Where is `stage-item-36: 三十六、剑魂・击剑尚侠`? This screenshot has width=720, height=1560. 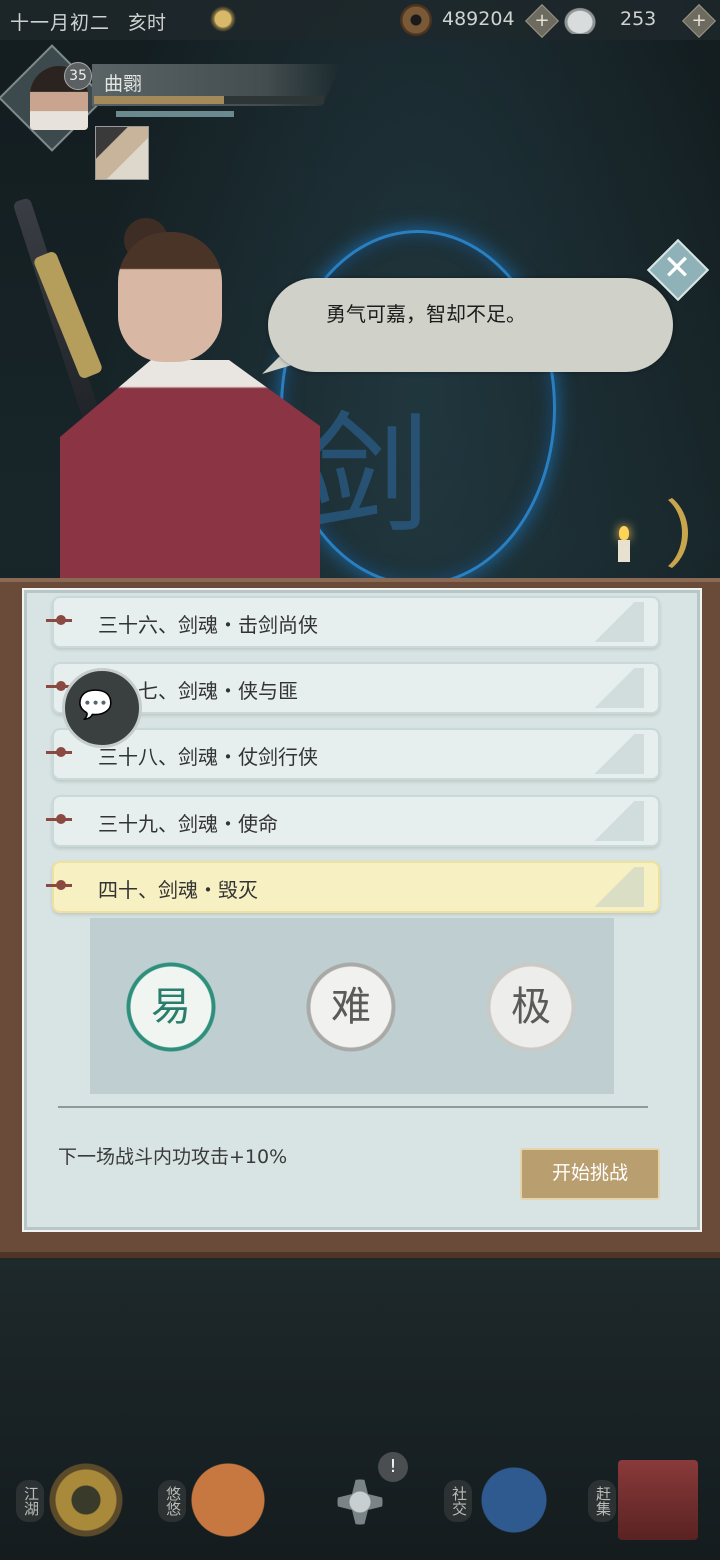
stage-item-36: 三十六、剑魂・击剑尚侠 is located at coordinates (353, 622).